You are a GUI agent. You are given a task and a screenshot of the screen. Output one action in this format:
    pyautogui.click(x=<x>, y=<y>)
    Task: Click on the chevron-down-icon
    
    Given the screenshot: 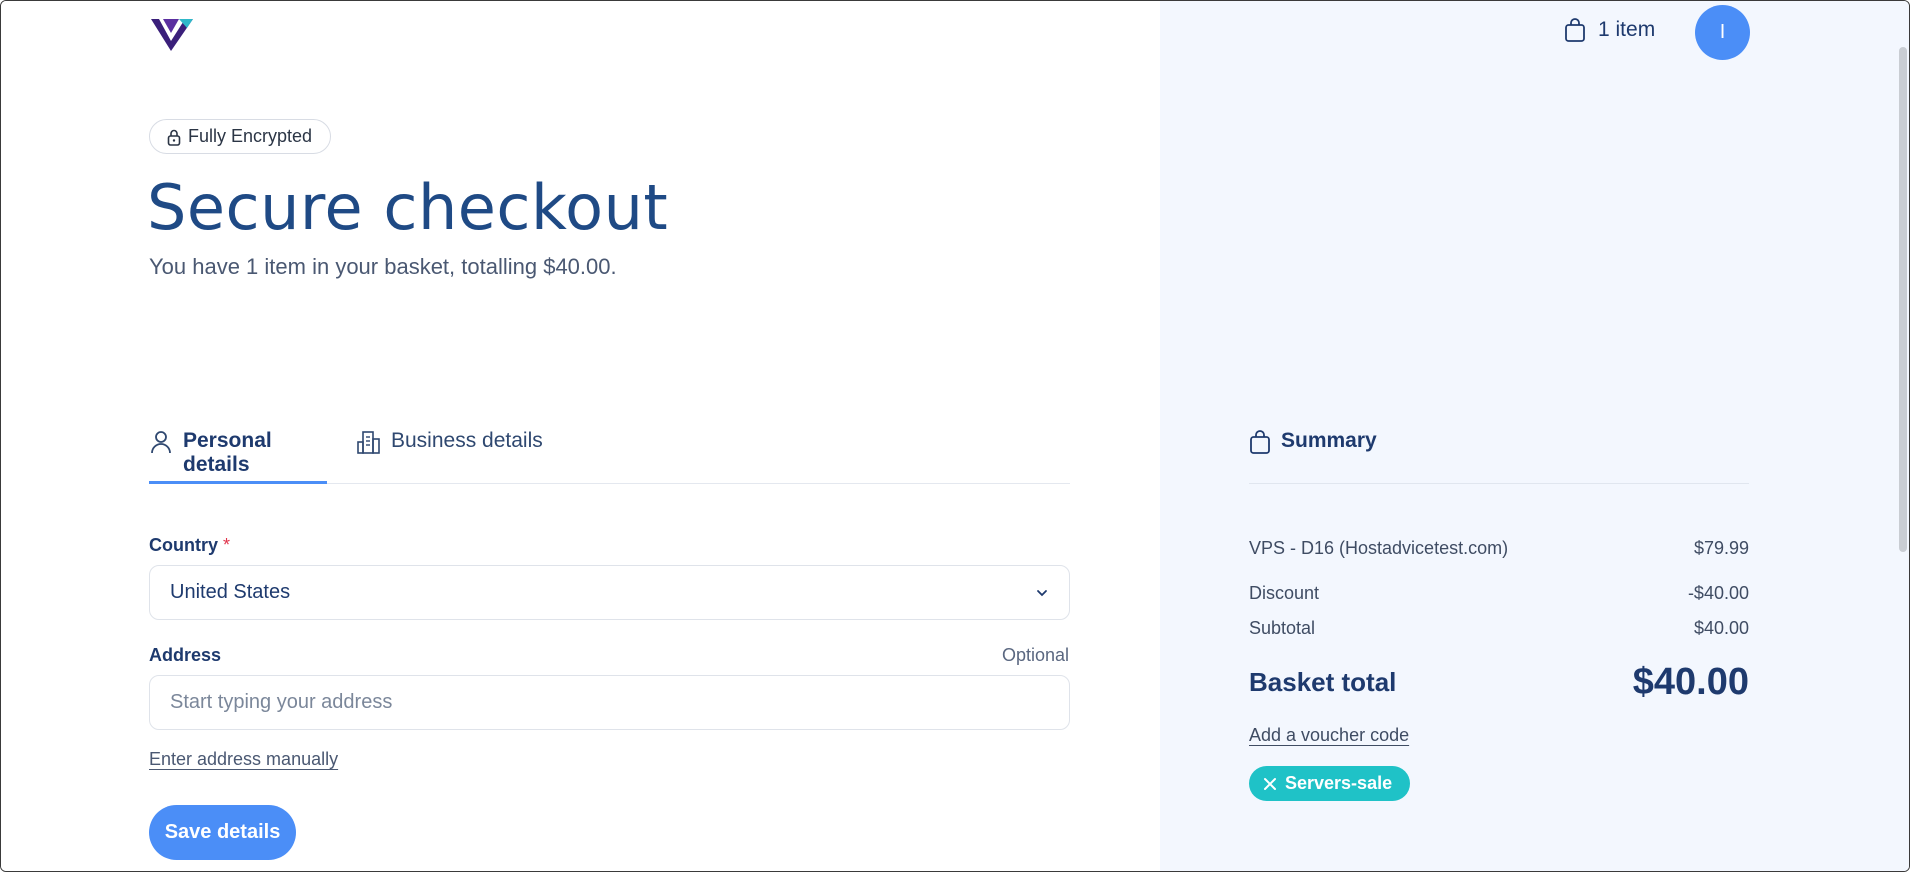 What is the action you would take?
    pyautogui.click(x=1042, y=593)
    